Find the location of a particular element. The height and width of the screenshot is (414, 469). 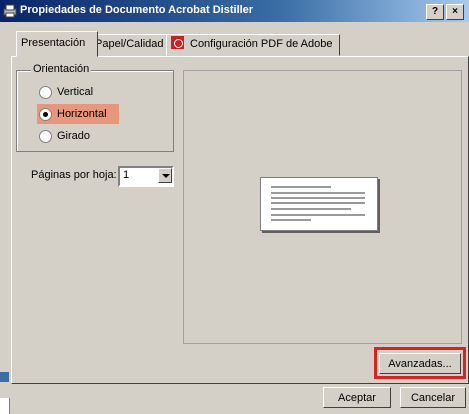

help-button: ? is located at coordinates (435, 12).